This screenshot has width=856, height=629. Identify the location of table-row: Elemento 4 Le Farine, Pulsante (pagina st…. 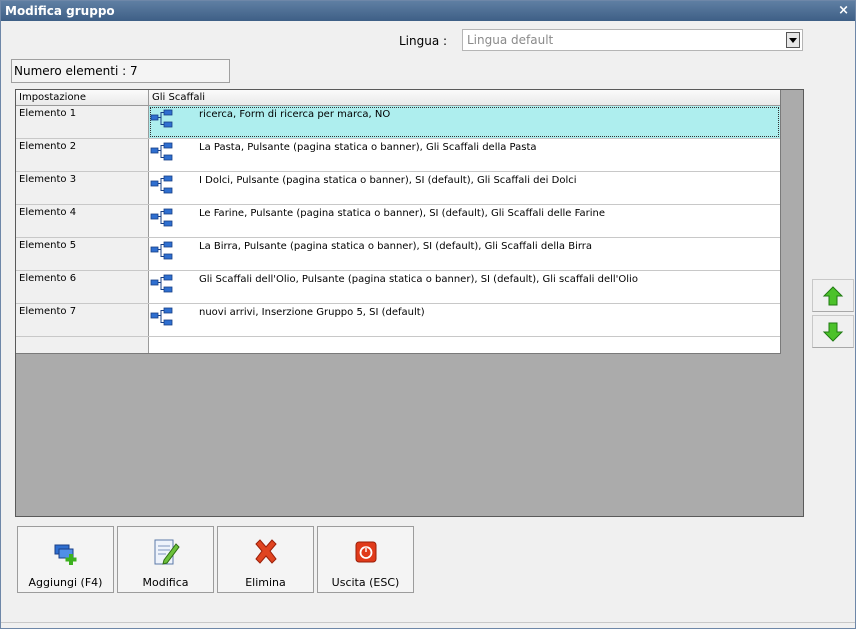
(398, 221).